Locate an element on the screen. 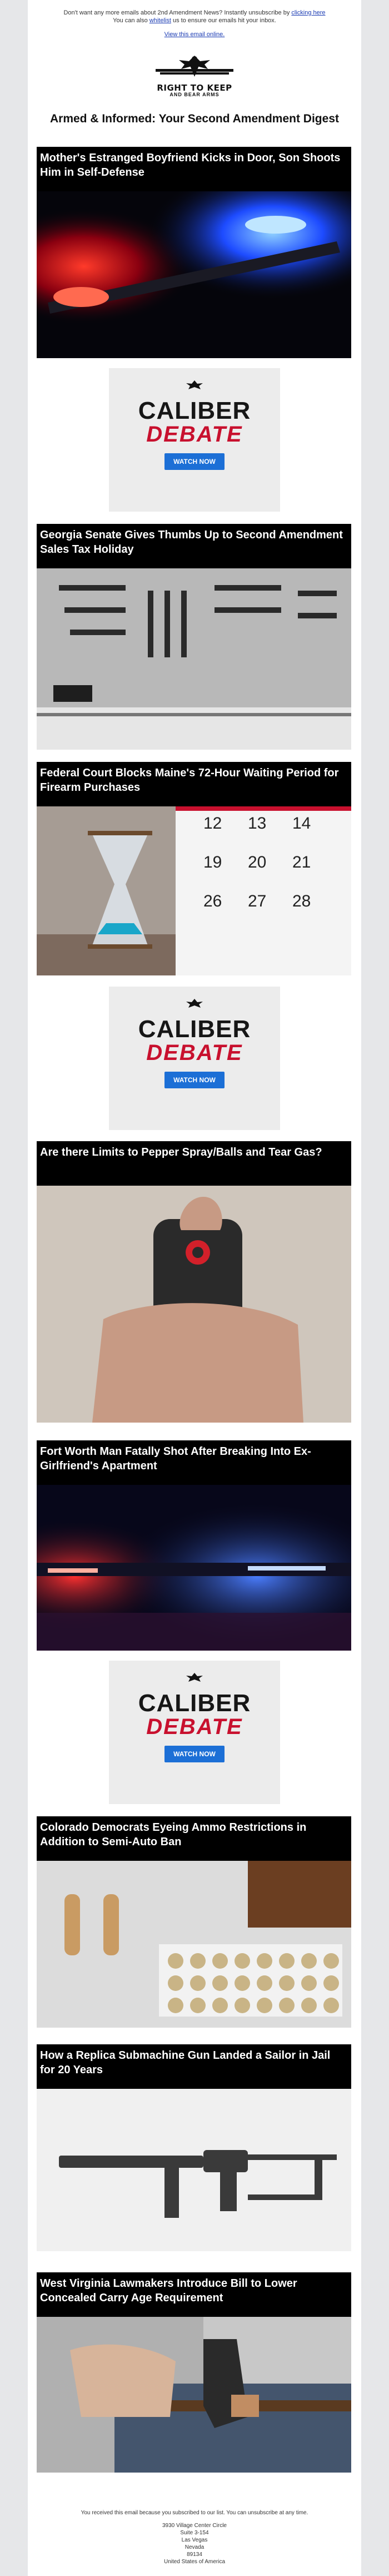 The image size is (389, 2576). calendar-day: 19 is located at coordinates (212, 862).